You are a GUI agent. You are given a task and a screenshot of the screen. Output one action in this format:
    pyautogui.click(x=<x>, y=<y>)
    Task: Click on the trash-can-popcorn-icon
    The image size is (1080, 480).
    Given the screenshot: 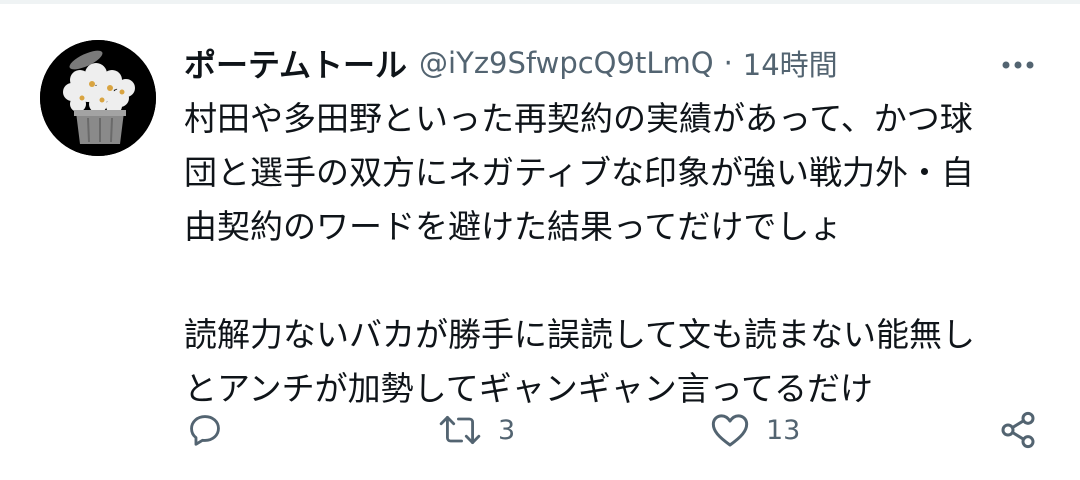 What is the action you would take?
    pyautogui.click(x=98, y=98)
    